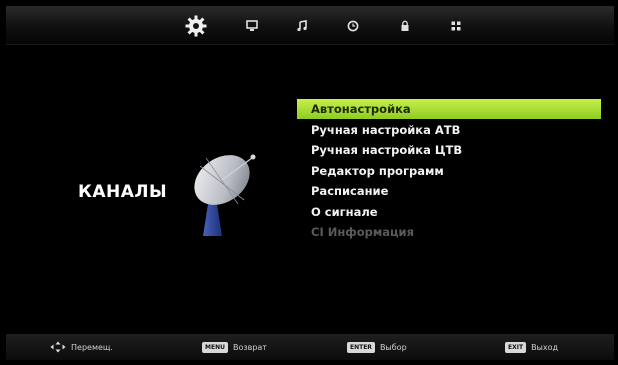 Image resolution: width=618 pixels, height=365 pixels. What do you see at coordinates (252, 26) in the screenshot?
I see `tv-icon` at bounding box center [252, 26].